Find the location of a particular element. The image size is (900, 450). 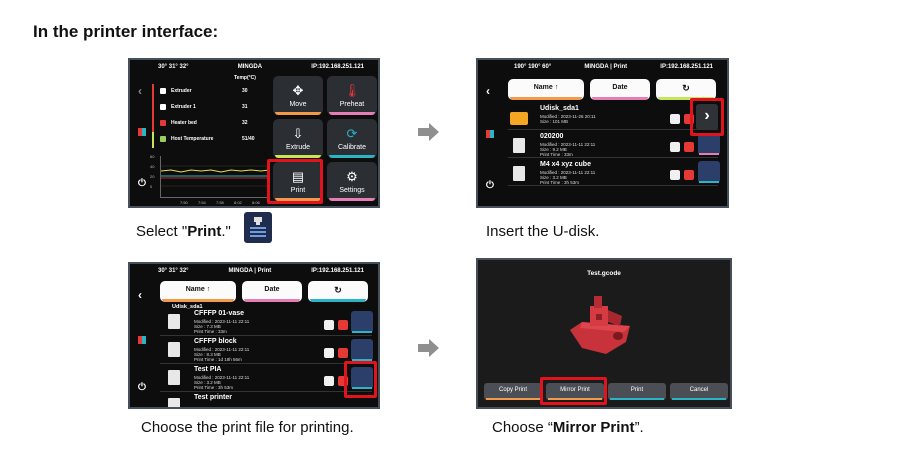

preheat-tile: 🌡 Preheat is located at coordinates (352, 95).